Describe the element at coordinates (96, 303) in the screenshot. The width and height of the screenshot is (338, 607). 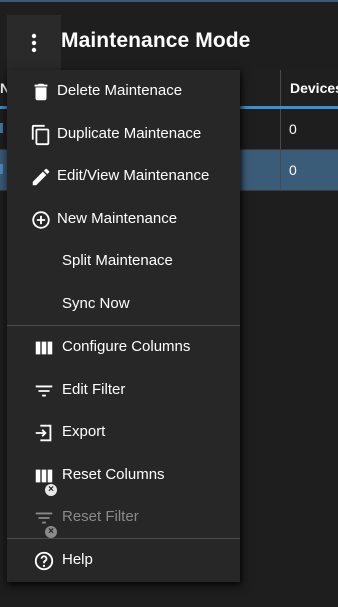
I see `menu-item-label: Sync Now` at that location.